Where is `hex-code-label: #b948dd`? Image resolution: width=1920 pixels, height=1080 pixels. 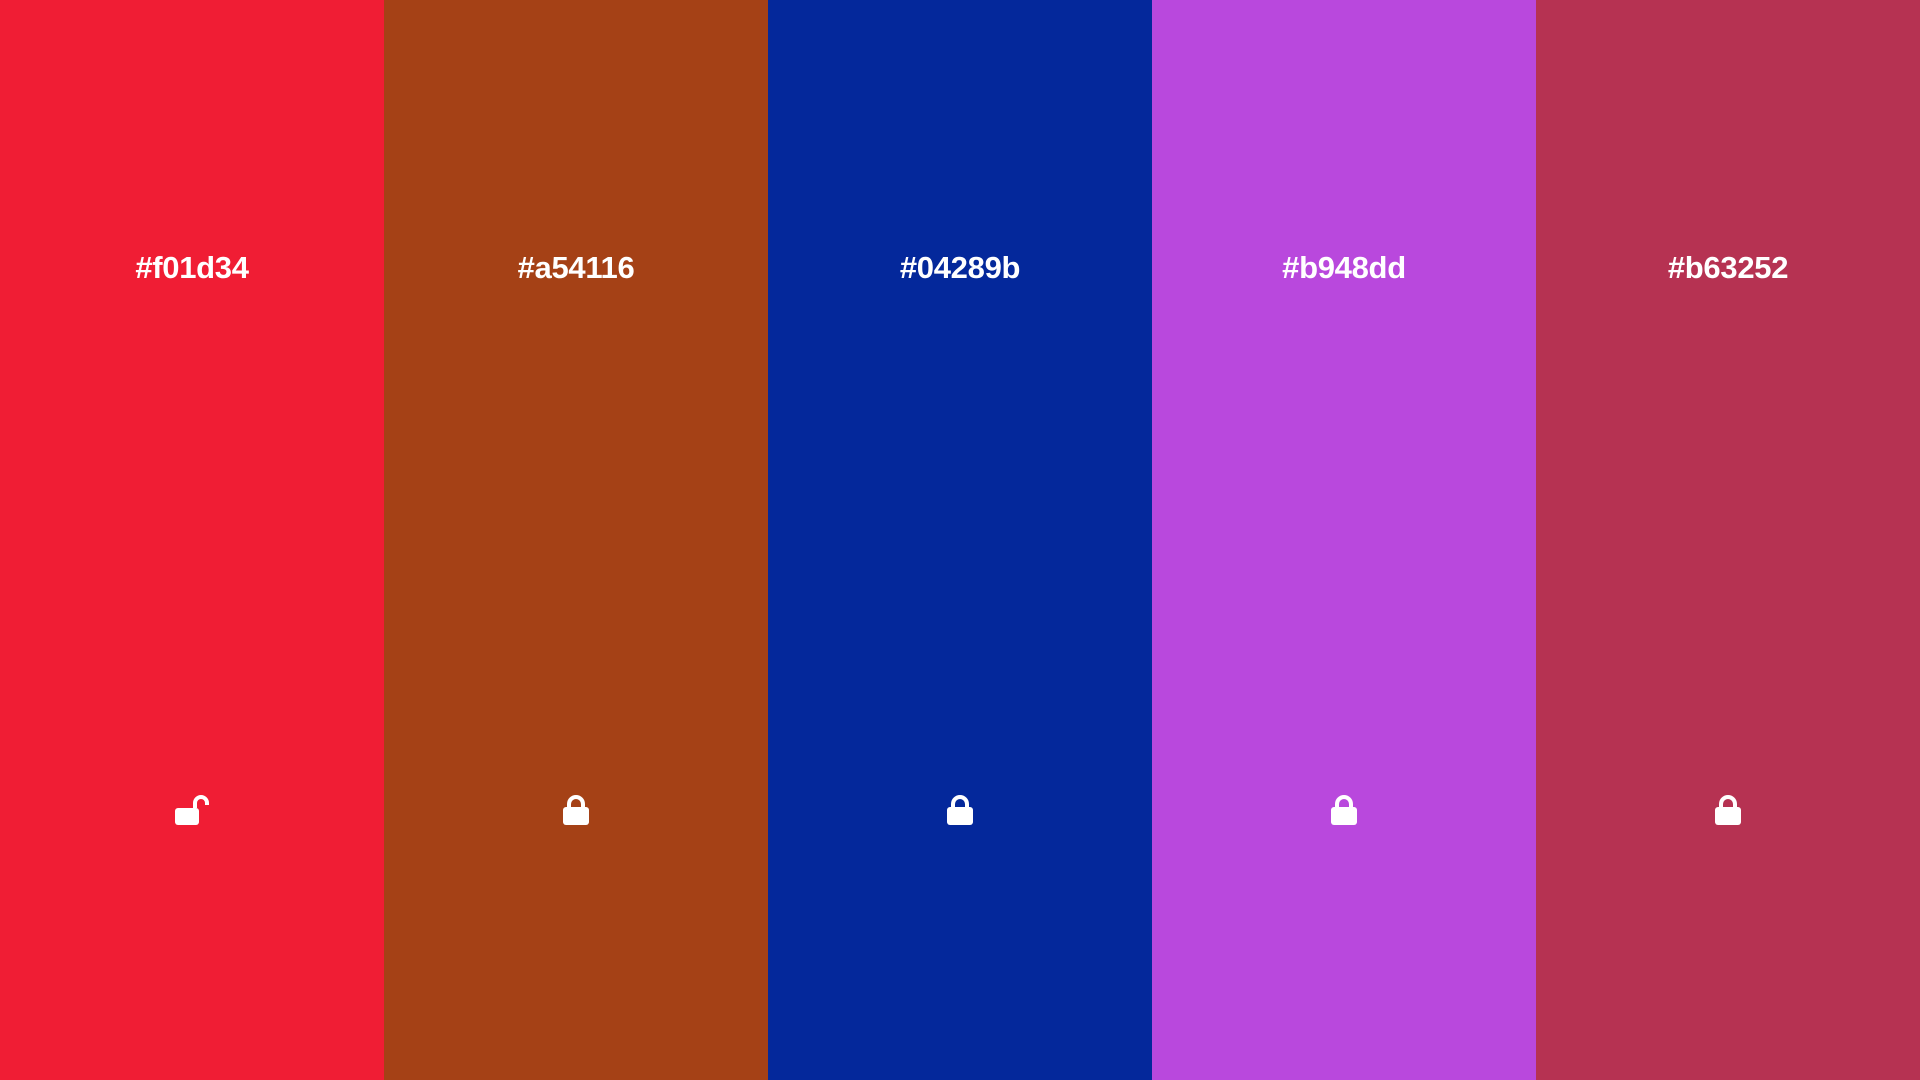
hex-code-label: #b948dd is located at coordinates (1344, 268).